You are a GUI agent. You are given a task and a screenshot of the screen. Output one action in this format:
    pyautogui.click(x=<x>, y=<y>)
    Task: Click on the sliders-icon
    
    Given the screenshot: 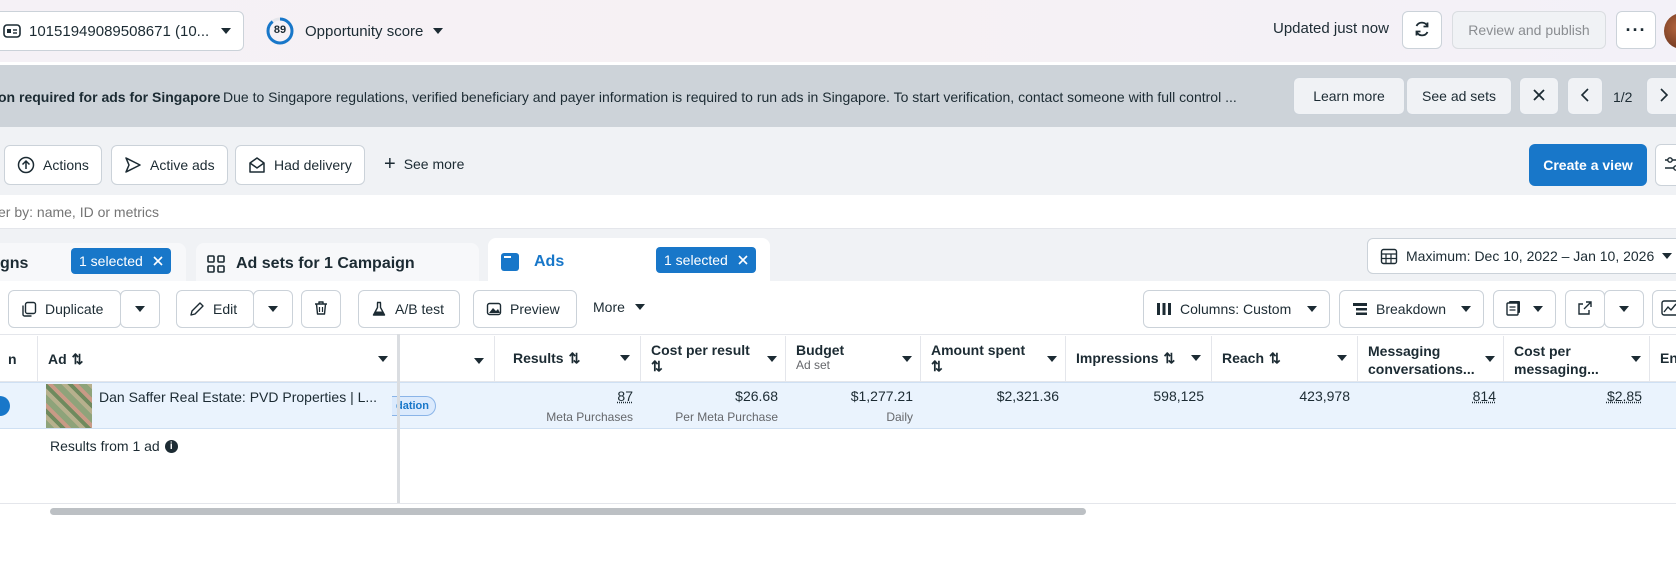 What is the action you would take?
    pyautogui.click(x=1670, y=165)
    